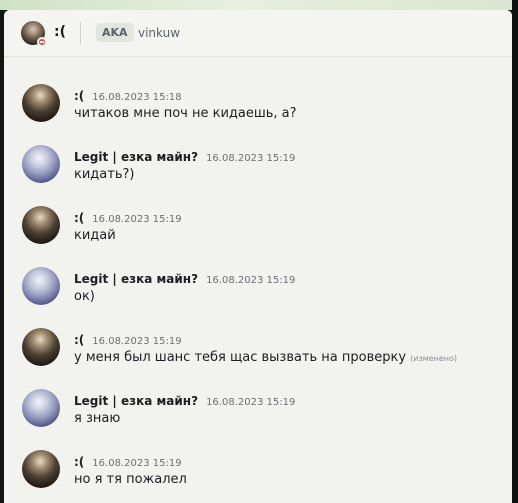 The width and height of the screenshot is (518, 503). I want to click on dm-header: :( AKA vinkuw, so click(258, 33).